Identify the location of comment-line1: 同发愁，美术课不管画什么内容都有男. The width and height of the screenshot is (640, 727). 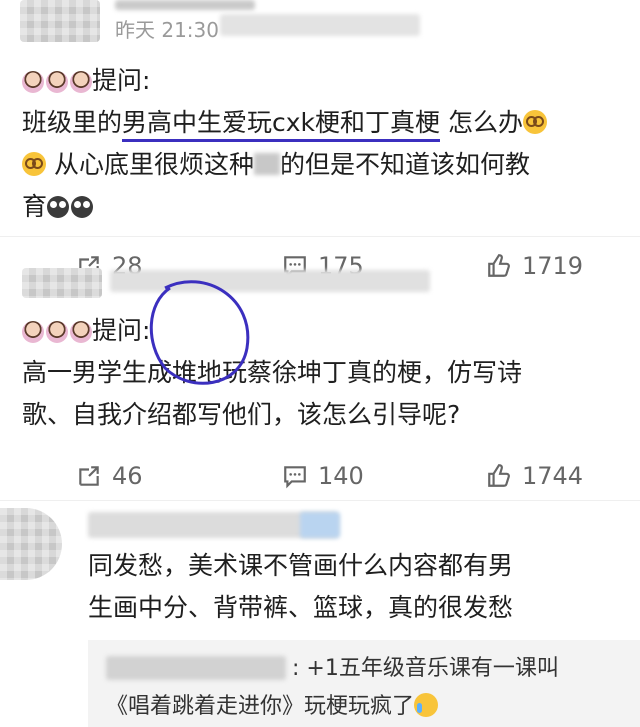
(301, 565).